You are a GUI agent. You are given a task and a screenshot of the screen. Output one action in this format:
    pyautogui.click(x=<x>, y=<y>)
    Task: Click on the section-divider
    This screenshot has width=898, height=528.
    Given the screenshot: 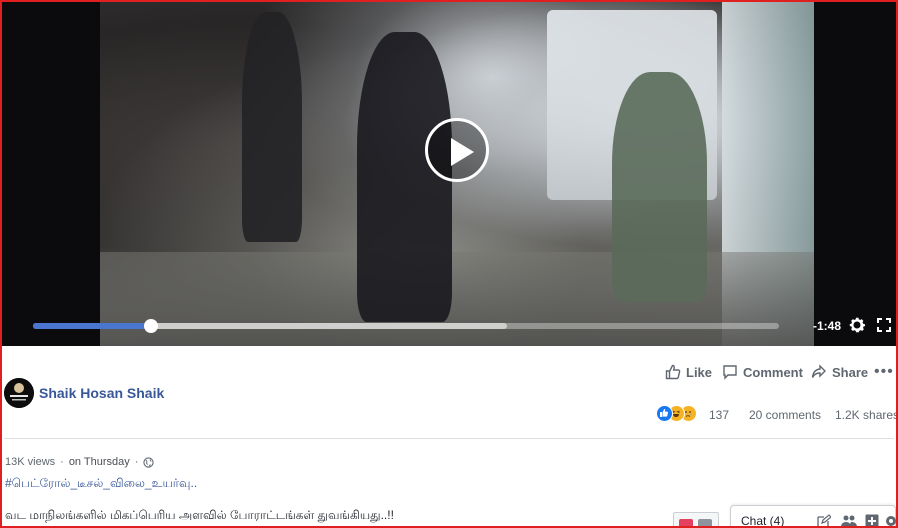 What is the action you would take?
    pyautogui.click(x=449, y=438)
    